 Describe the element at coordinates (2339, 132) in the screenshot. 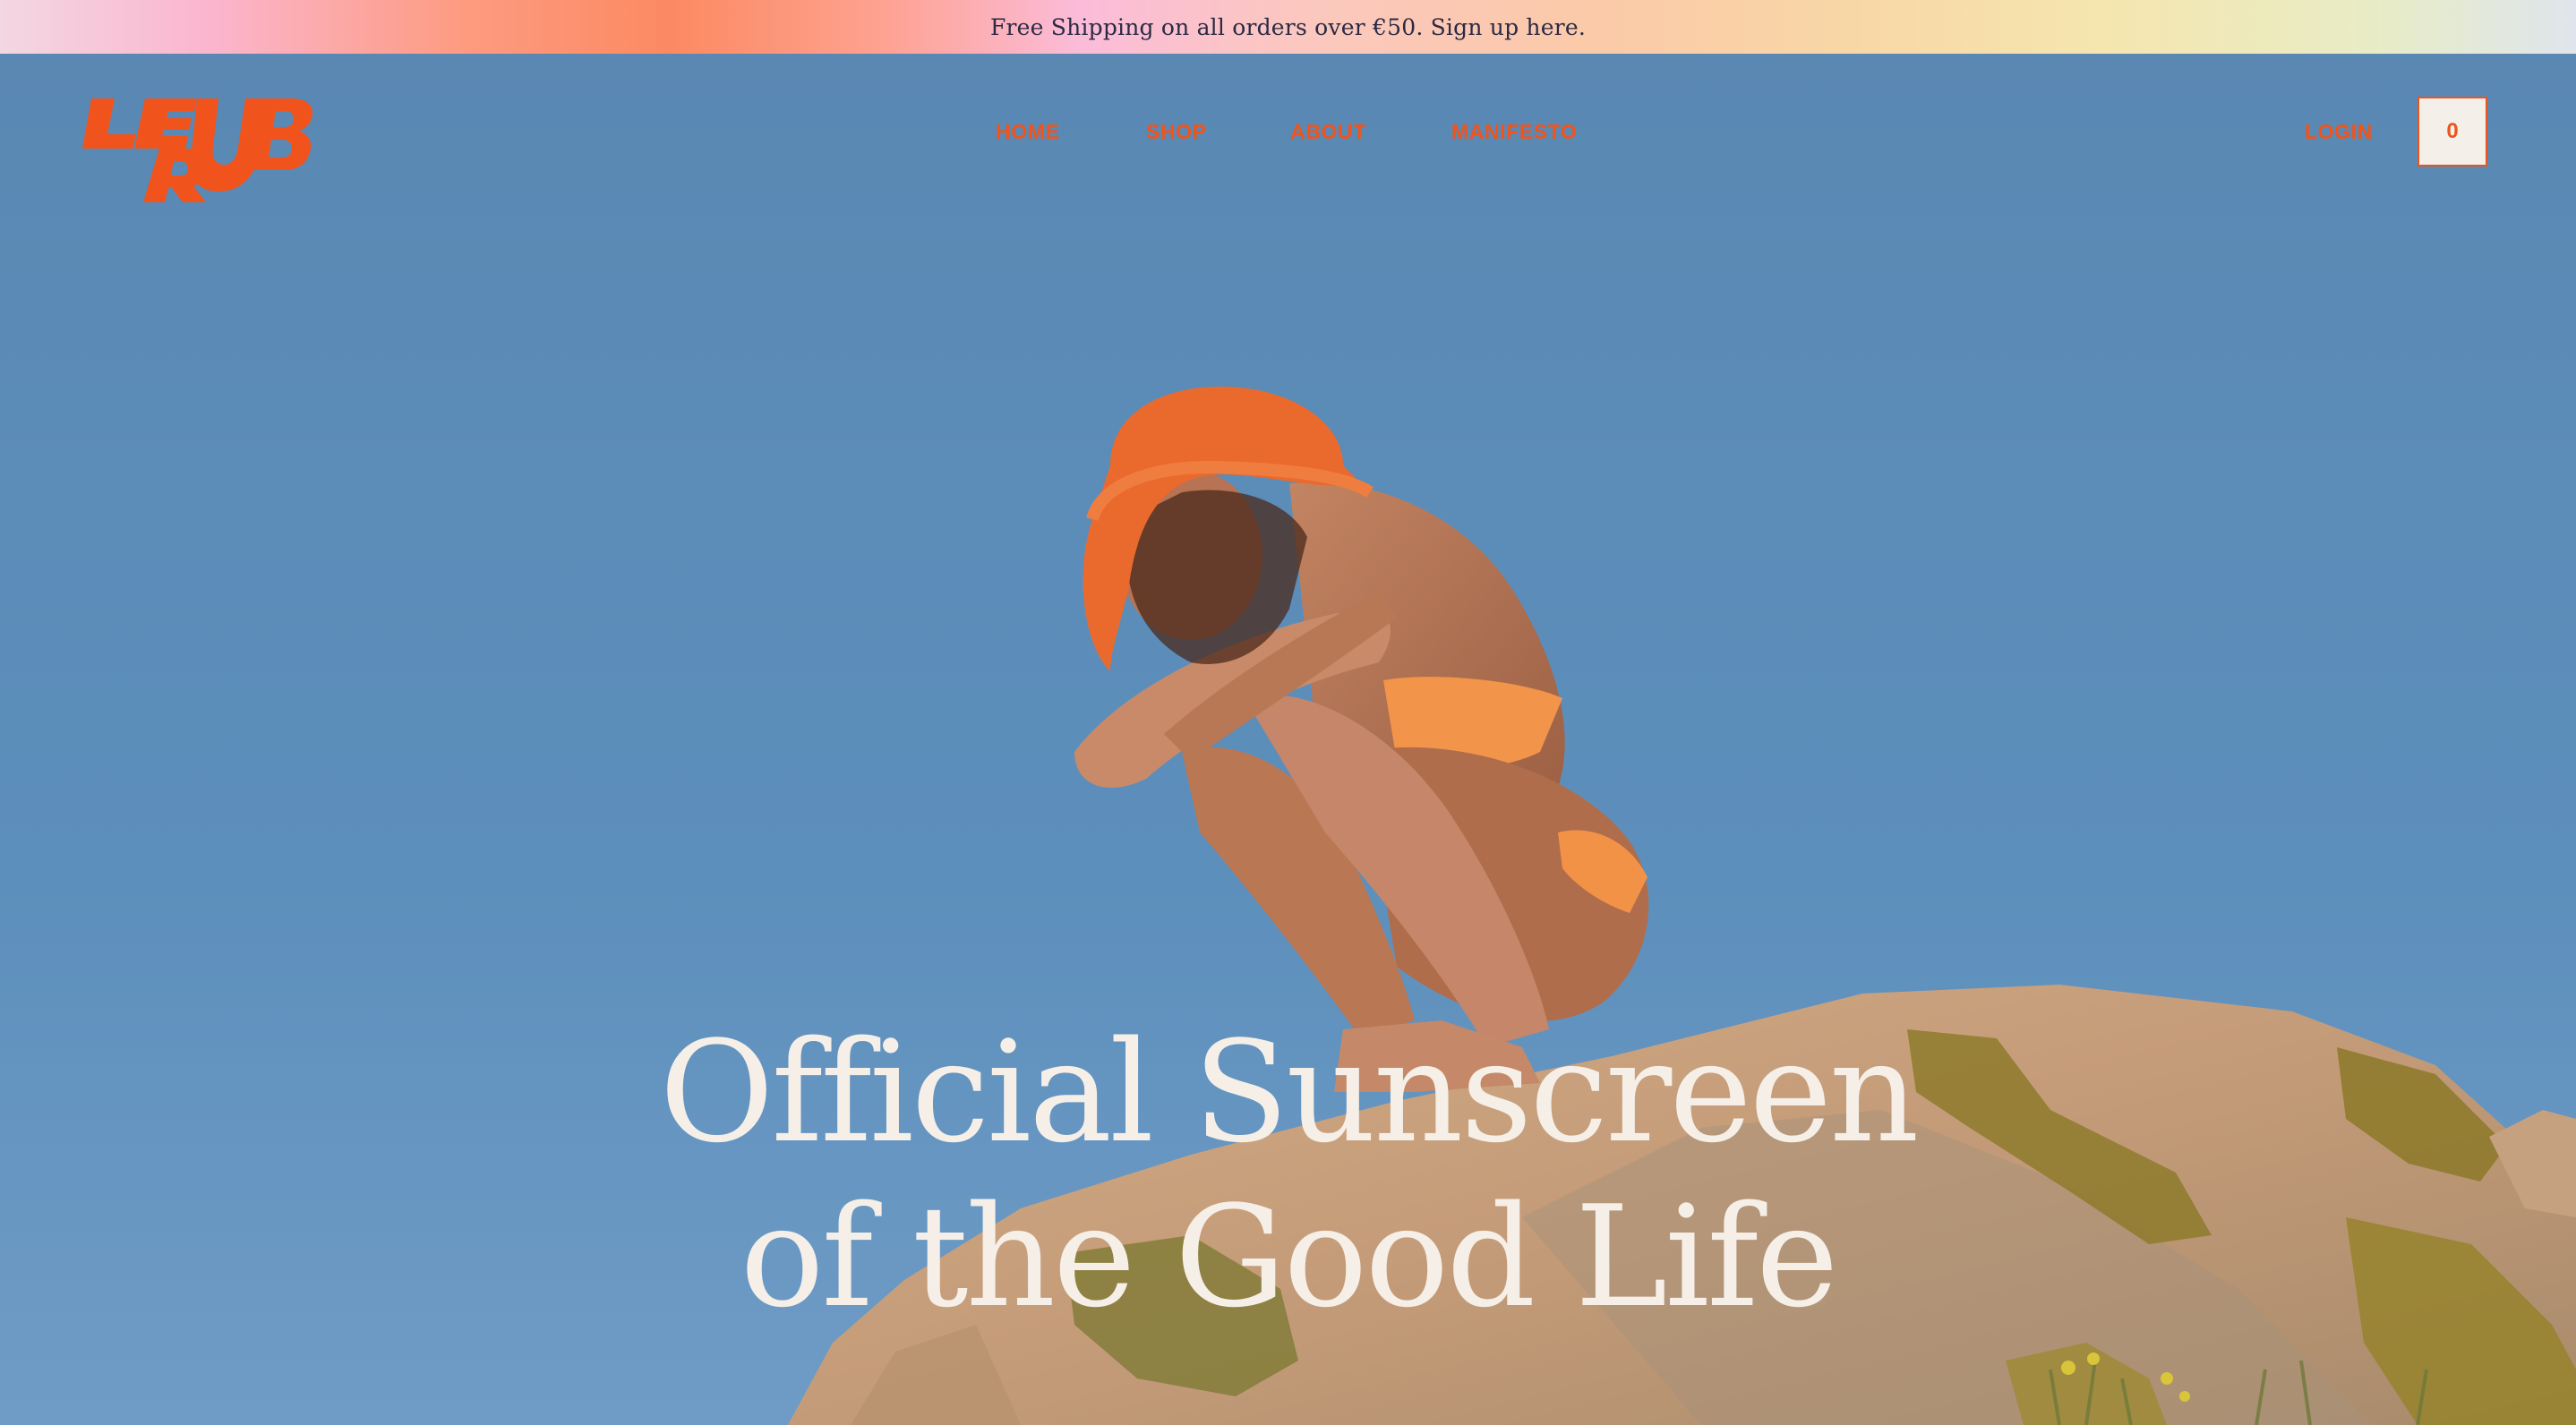

I see `login-link: LOGIN` at that location.